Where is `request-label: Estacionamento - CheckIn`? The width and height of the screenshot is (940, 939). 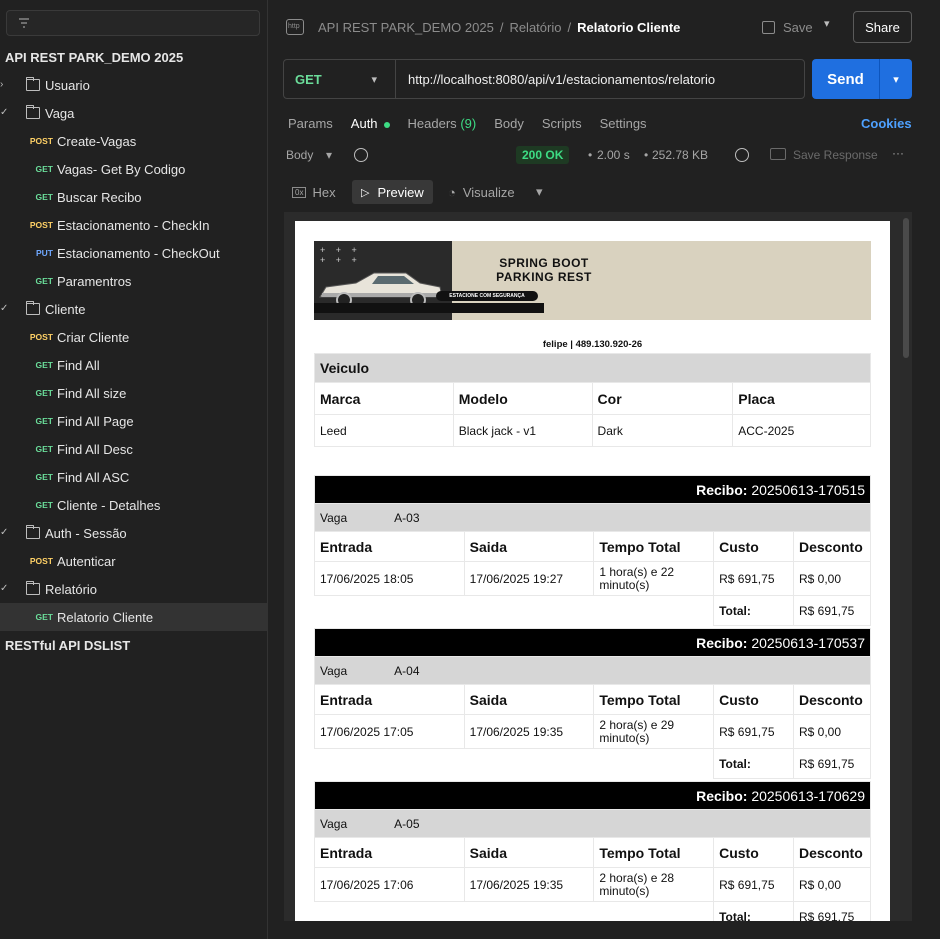
request-label: Estacionamento - CheckIn is located at coordinates (133, 225).